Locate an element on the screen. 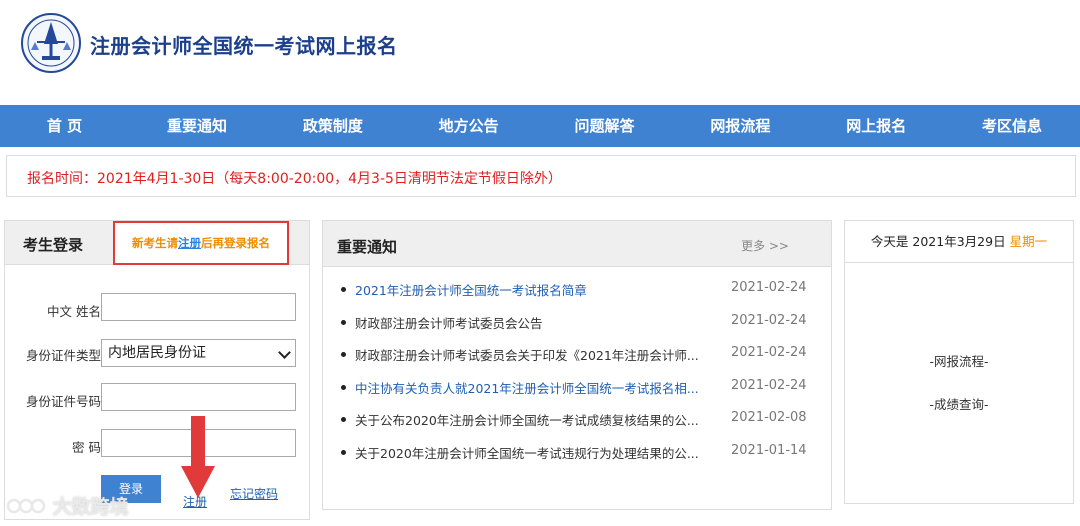 The height and width of the screenshot is (526, 1080). id-type-selected-value: 内地居民身份证 is located at coordinates (157, 353).